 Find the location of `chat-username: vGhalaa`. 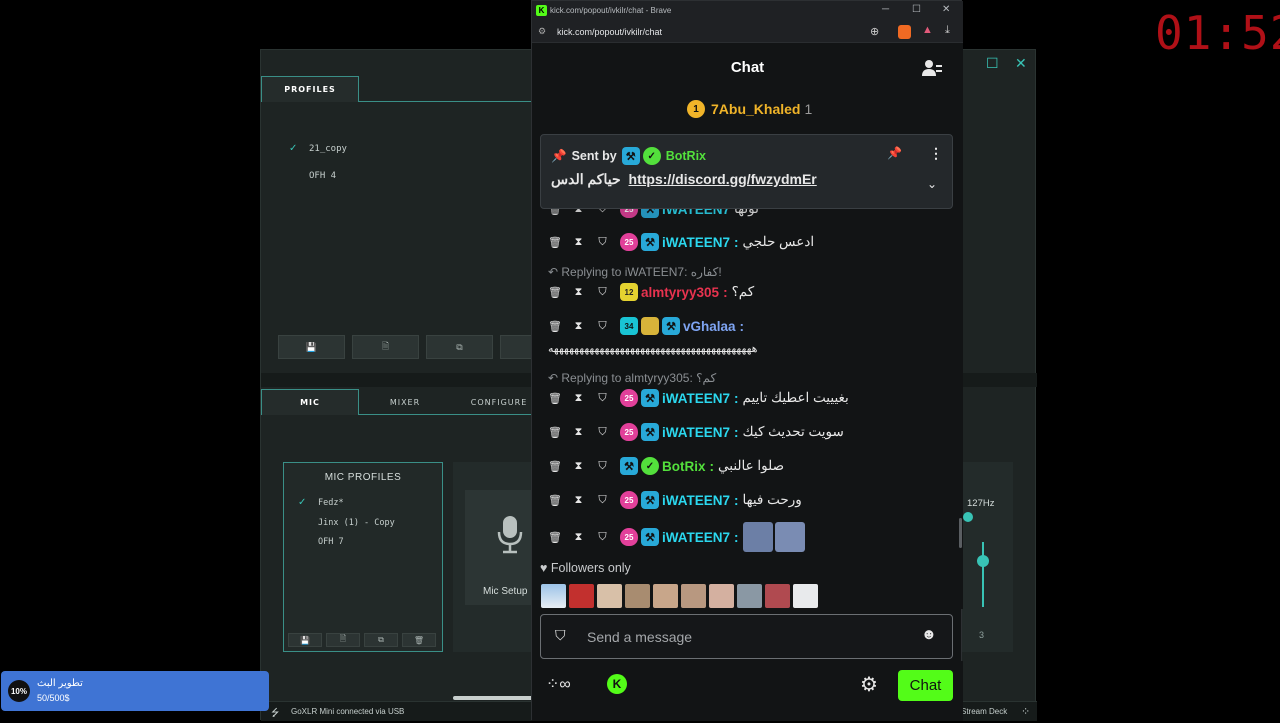

chat-username: vGhalaa is located at coordinates (709, 326).